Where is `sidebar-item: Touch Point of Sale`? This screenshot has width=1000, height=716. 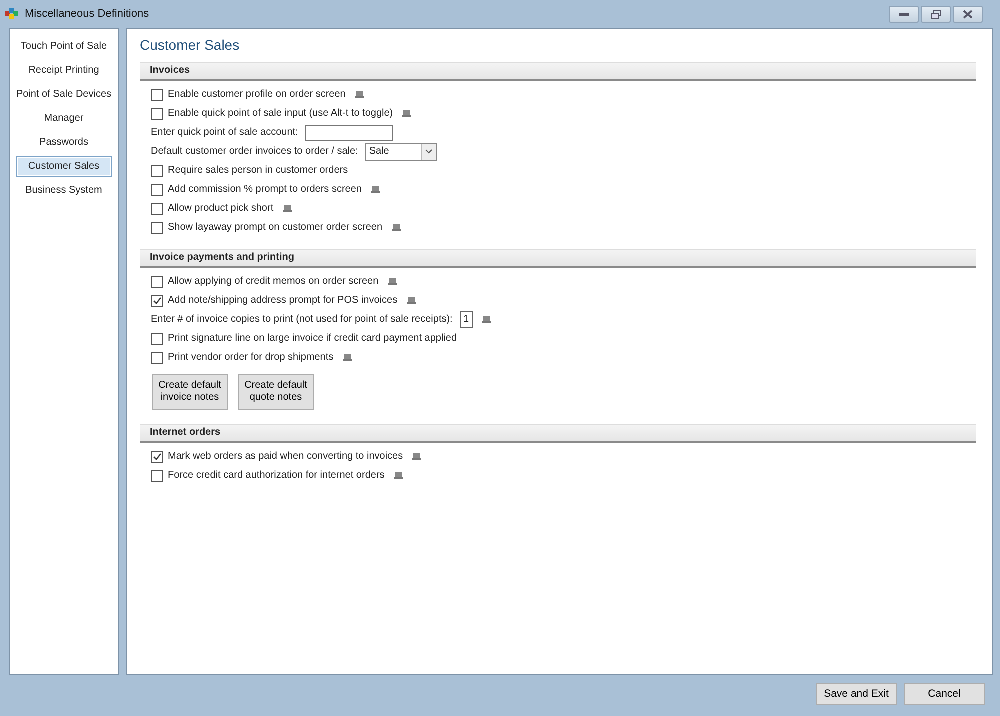 sidebar-item: Touch Point of Sale is located at coordinates (64, 46).